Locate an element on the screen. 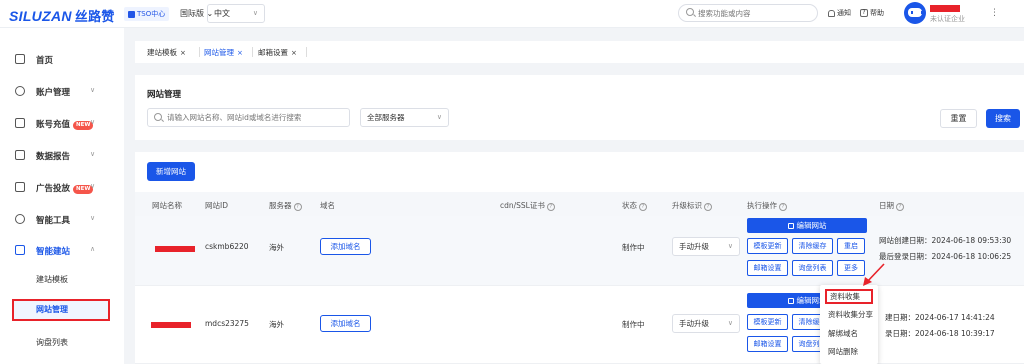  chart-icon is located at coordinates (20, 155).